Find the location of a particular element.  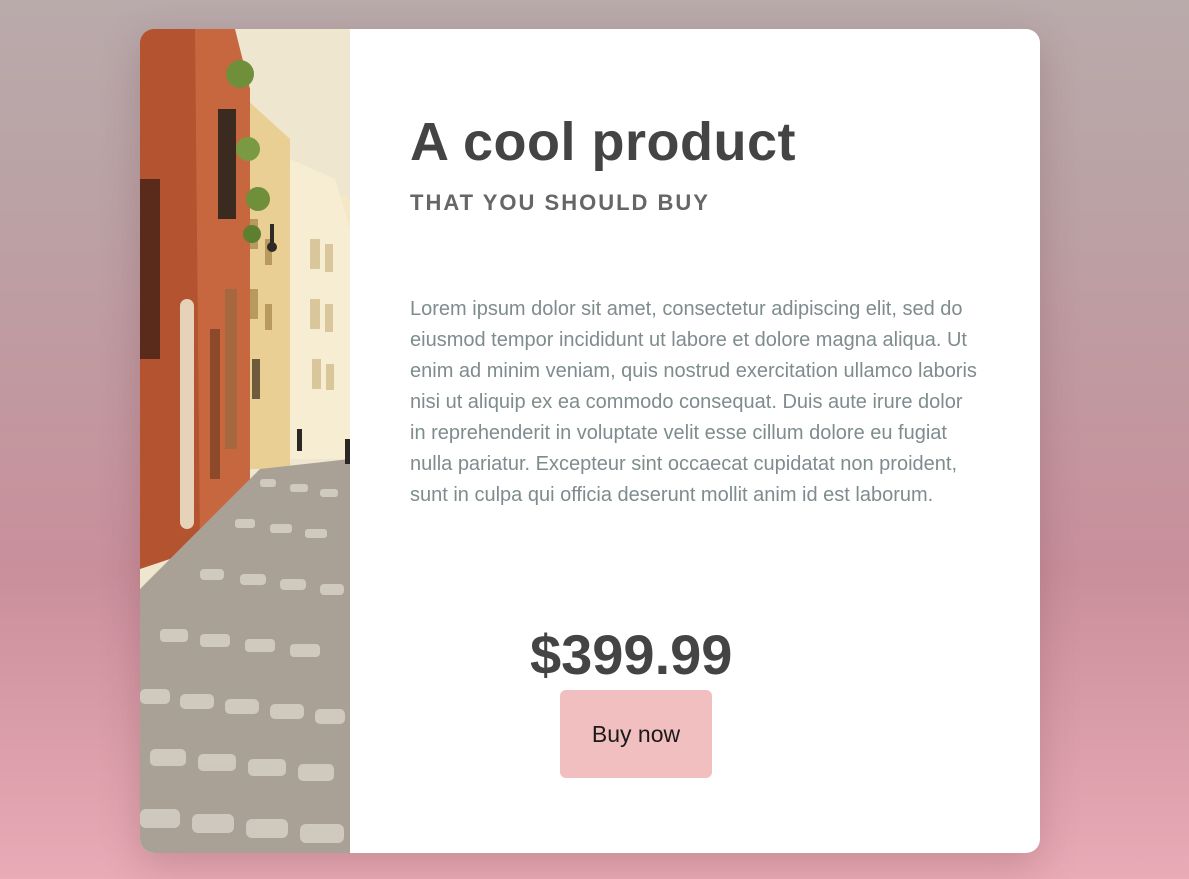

product-price: $399.99 is located at coordinates (631, 654).